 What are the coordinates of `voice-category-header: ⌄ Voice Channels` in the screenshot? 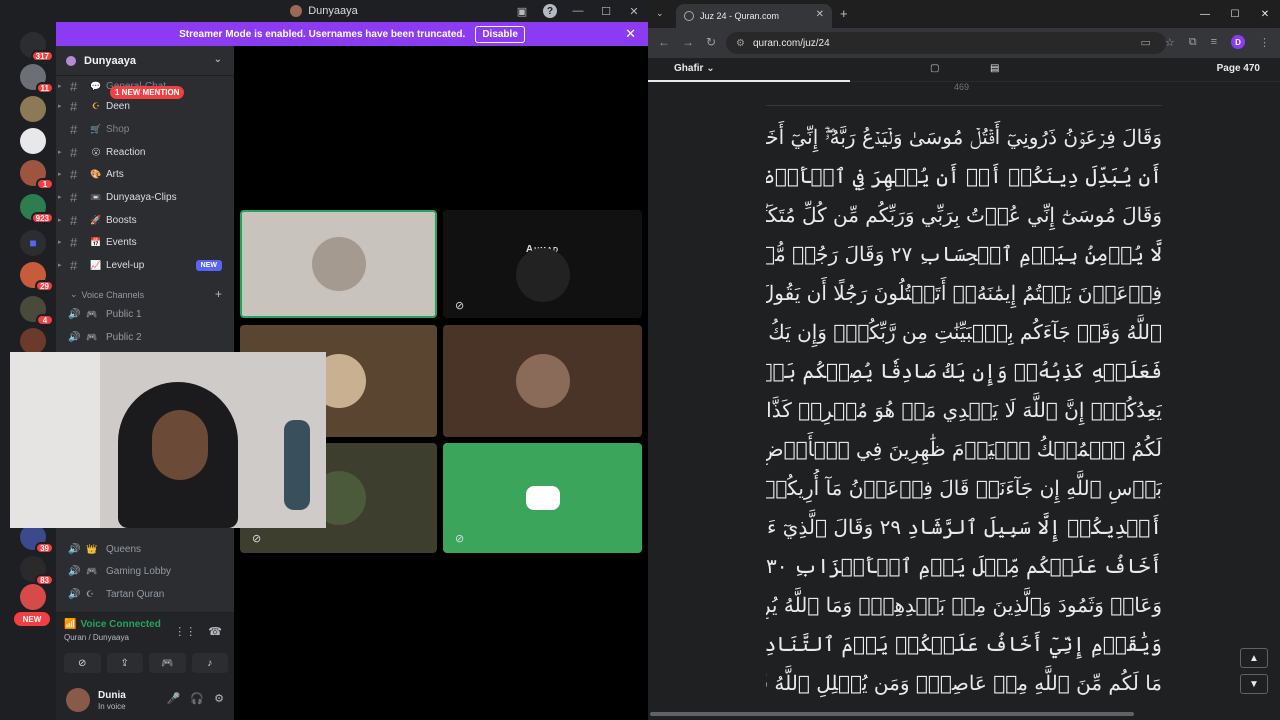 It's located at (107, 294).